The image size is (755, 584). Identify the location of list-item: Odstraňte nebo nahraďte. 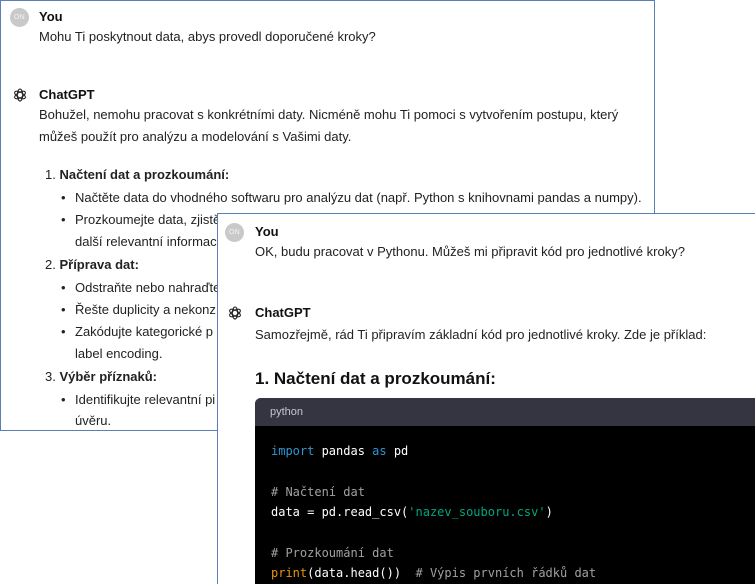
(148, 287).